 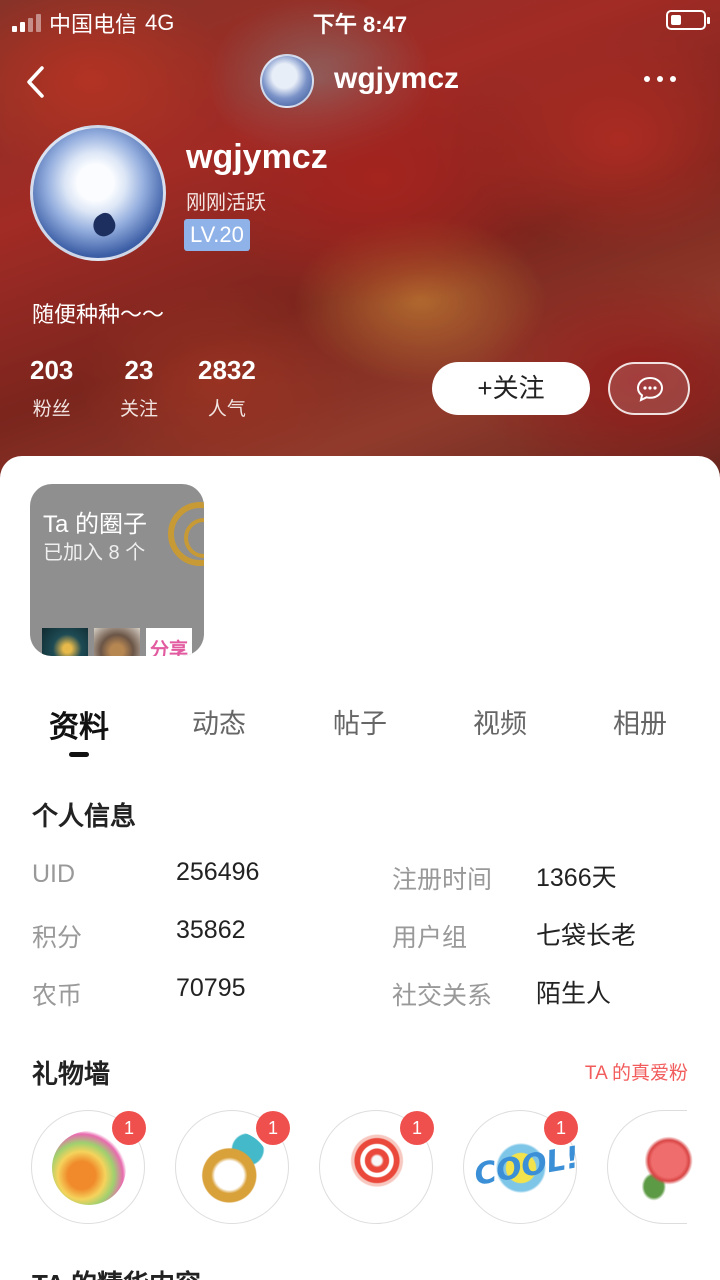 I want to click on active-tab-indicator, so click(x=79, y=754).